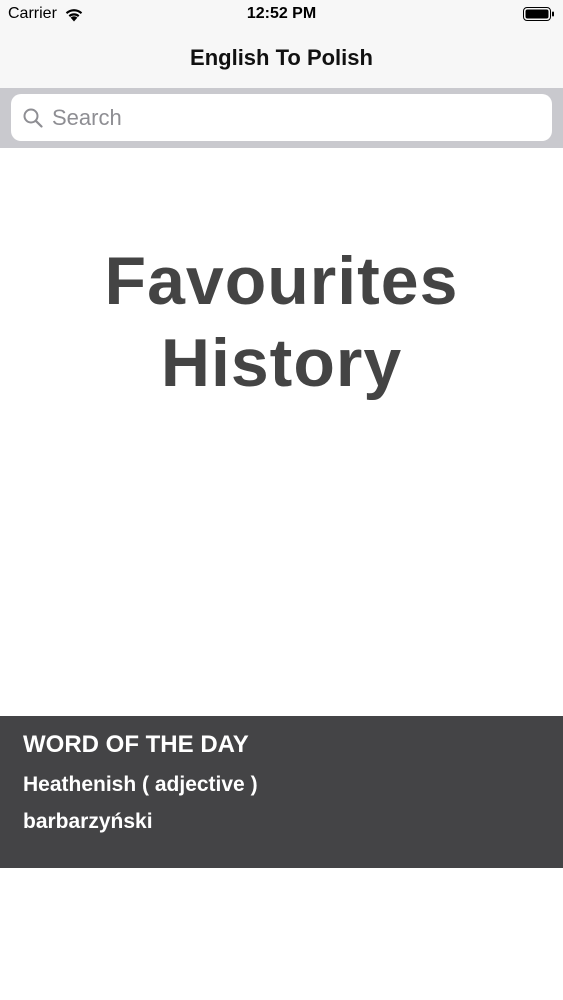  I want to click on status-time: 12:52 PM, so click(281, 13).